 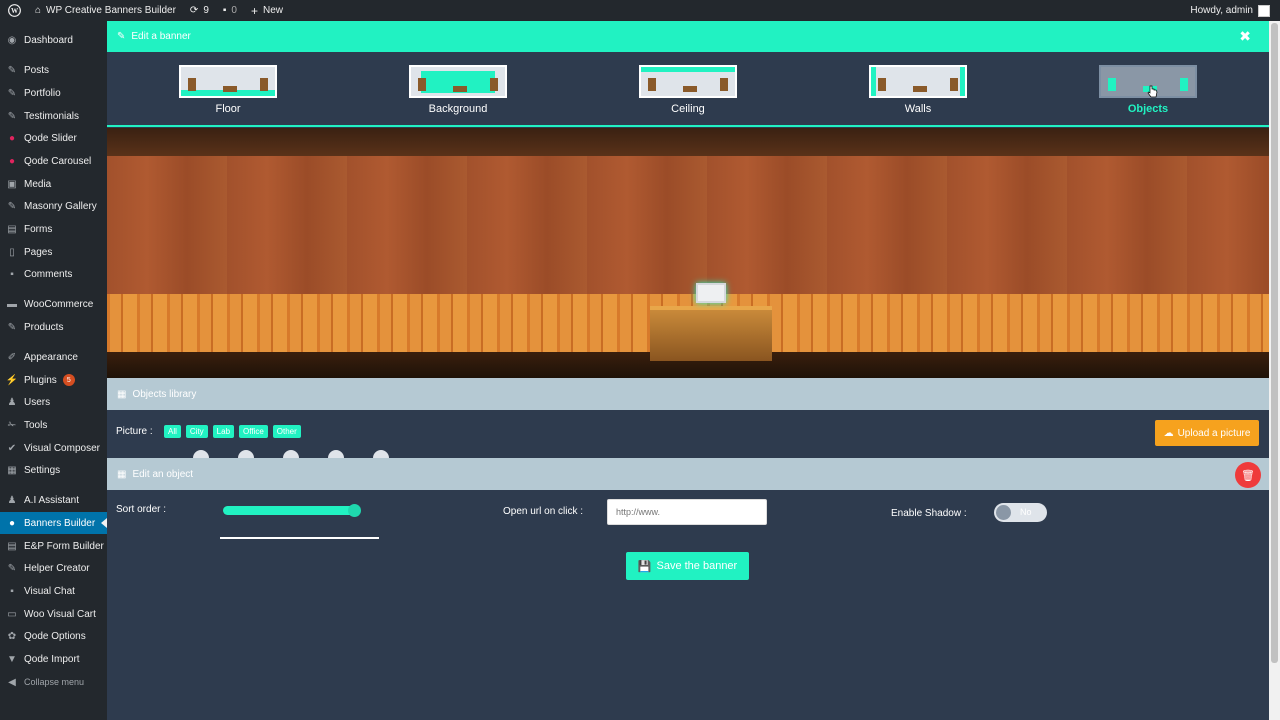 I want to click on sidebar-item-label: Helper Creator, so click(x=57, y=568).